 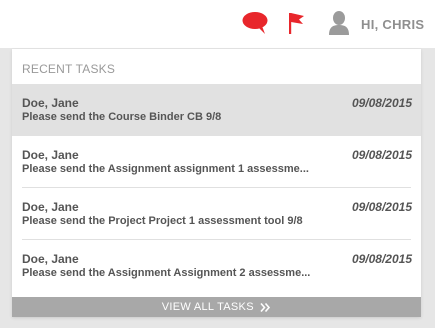 I want to click on task-description: Please send the Course Binder CB 9/8, so click(x=122, y=117).